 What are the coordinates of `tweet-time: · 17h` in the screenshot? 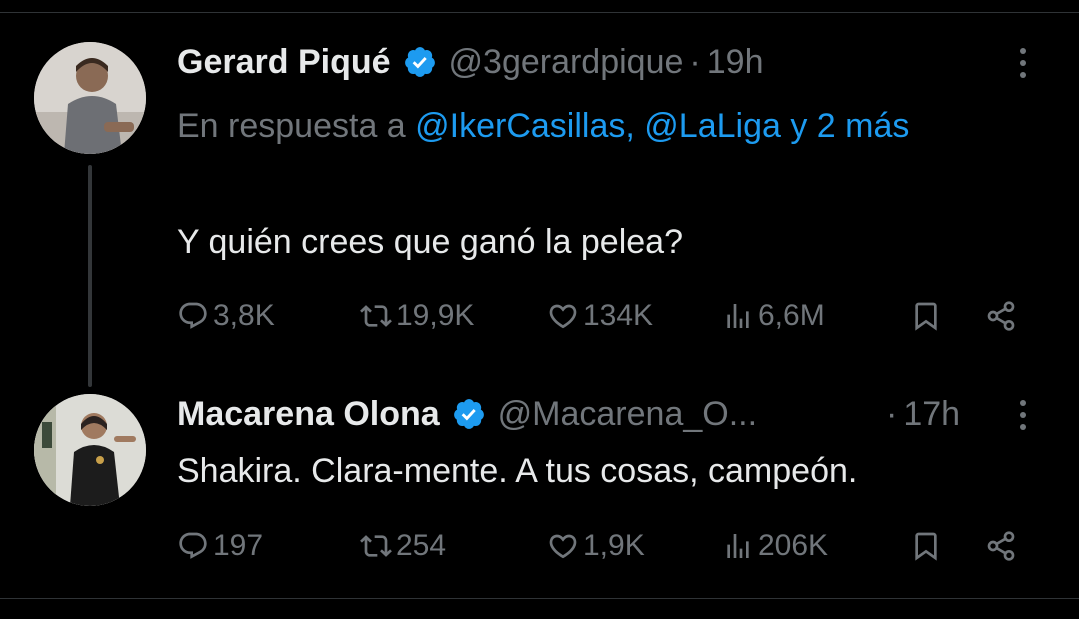 It's located at (920, 414).